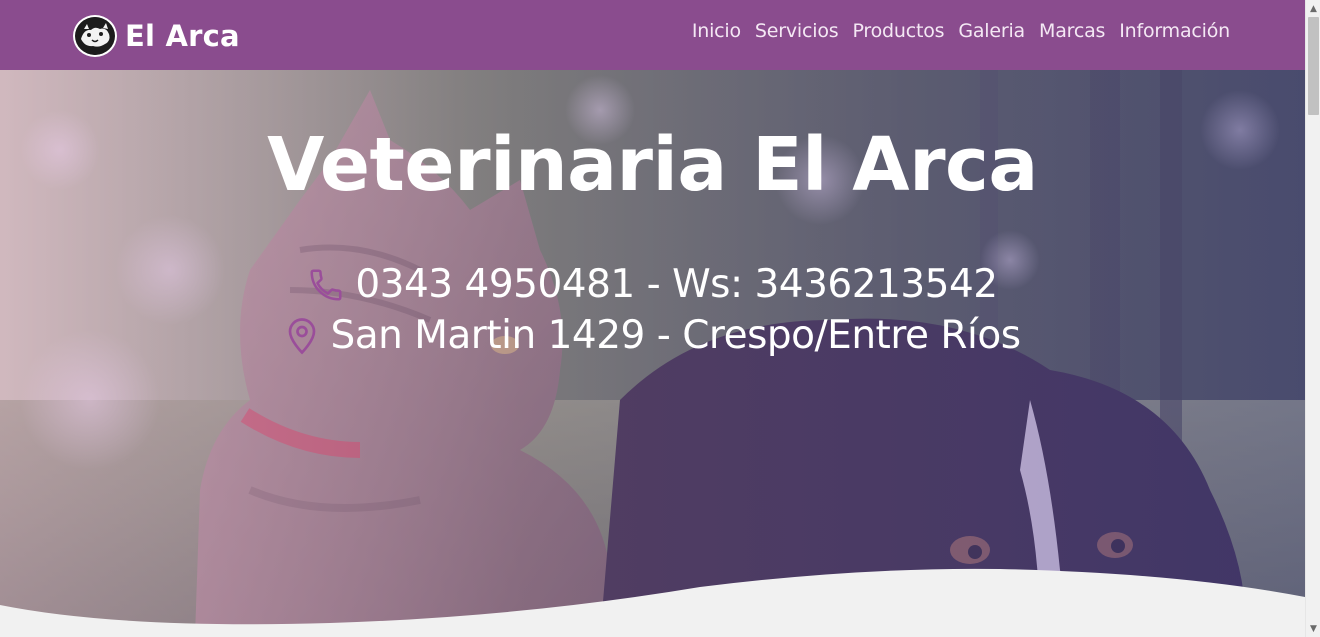 Image resolution: width=1320 pixels, height=637 pixels. What do you see at coordinates (676, 284) in the screenshot?
I see `phone-text: 0343 4950481 - Ws: 3436213542` at bounding box center [676, 284].